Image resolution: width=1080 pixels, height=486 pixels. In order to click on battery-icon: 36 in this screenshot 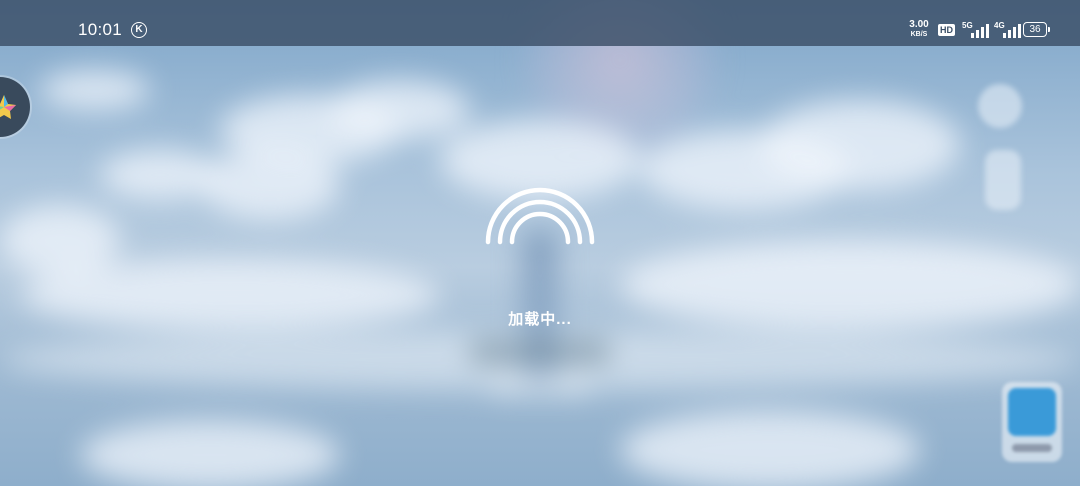, I will do `click(1036, 29)`.